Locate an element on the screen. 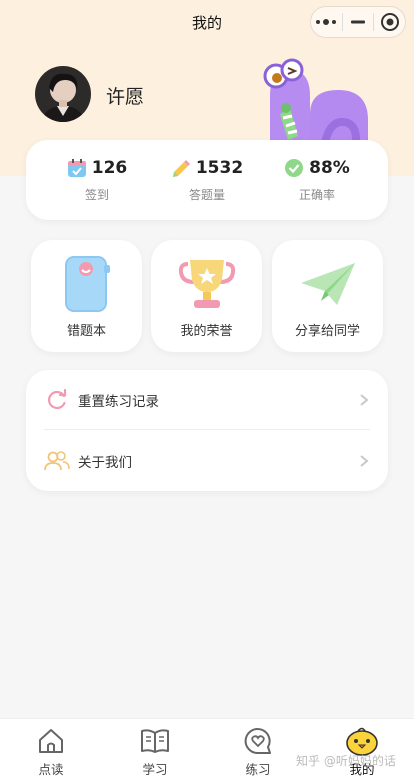  mini-program-capsule is located at coordinates (358, 22).